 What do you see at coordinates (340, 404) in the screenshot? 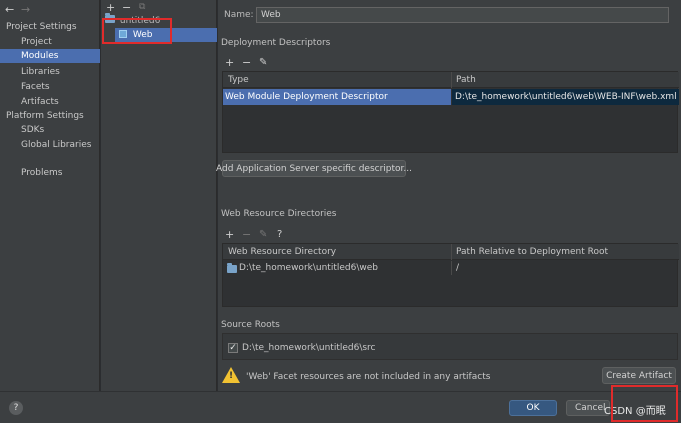
I see `dialog-footer: ? OK Cancel CSDN @而眠` at bounding box center [340, 404].